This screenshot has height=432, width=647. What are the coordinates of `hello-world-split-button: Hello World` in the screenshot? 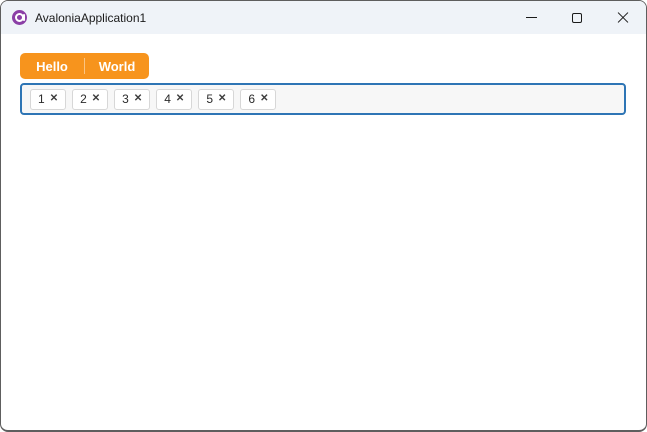 It's located at (84, 66).